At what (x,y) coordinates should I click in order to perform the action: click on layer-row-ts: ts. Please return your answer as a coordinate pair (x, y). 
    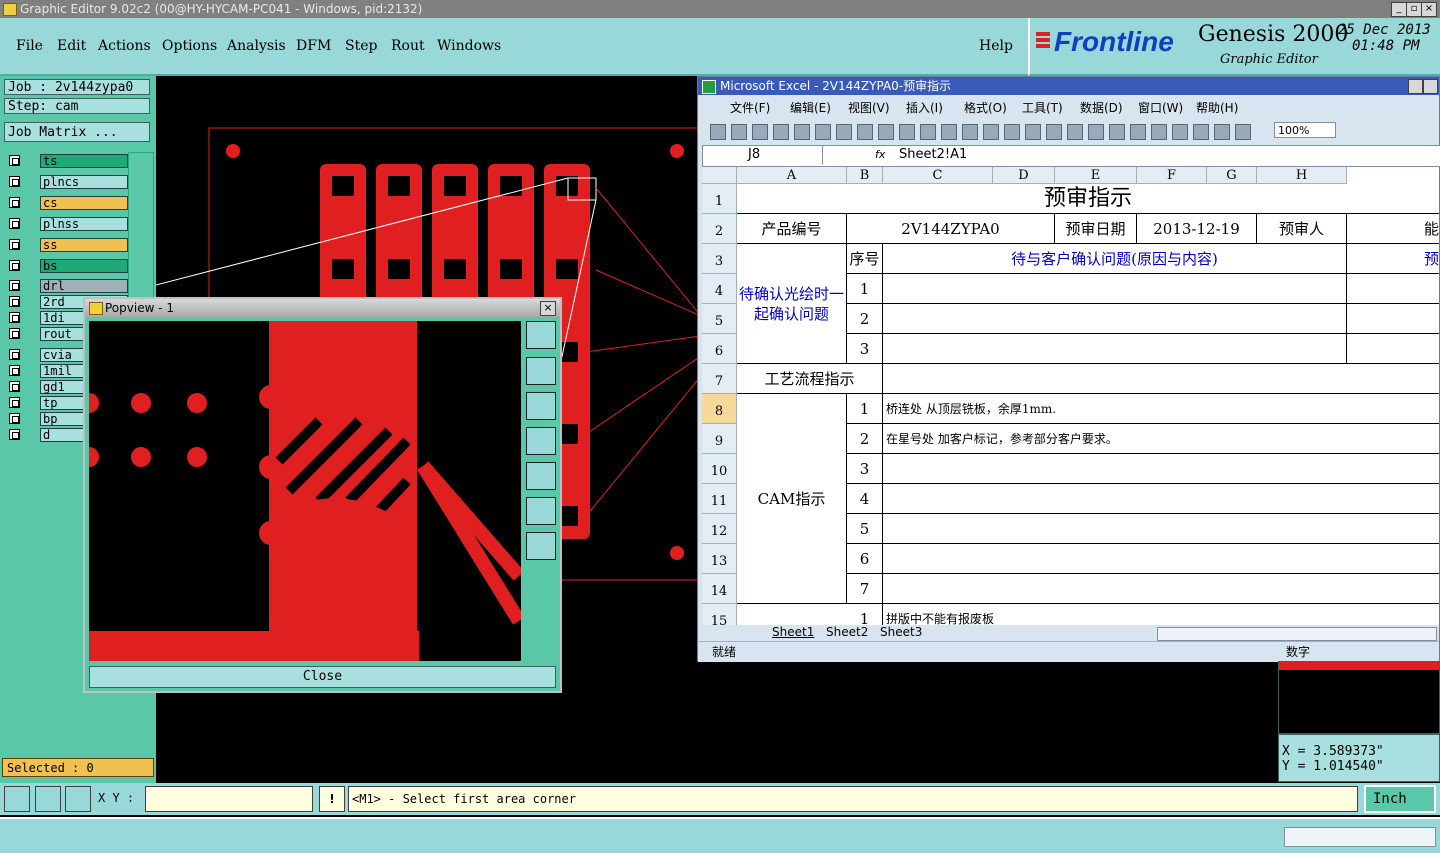
    Looking at the image, I should click on (67, 161).